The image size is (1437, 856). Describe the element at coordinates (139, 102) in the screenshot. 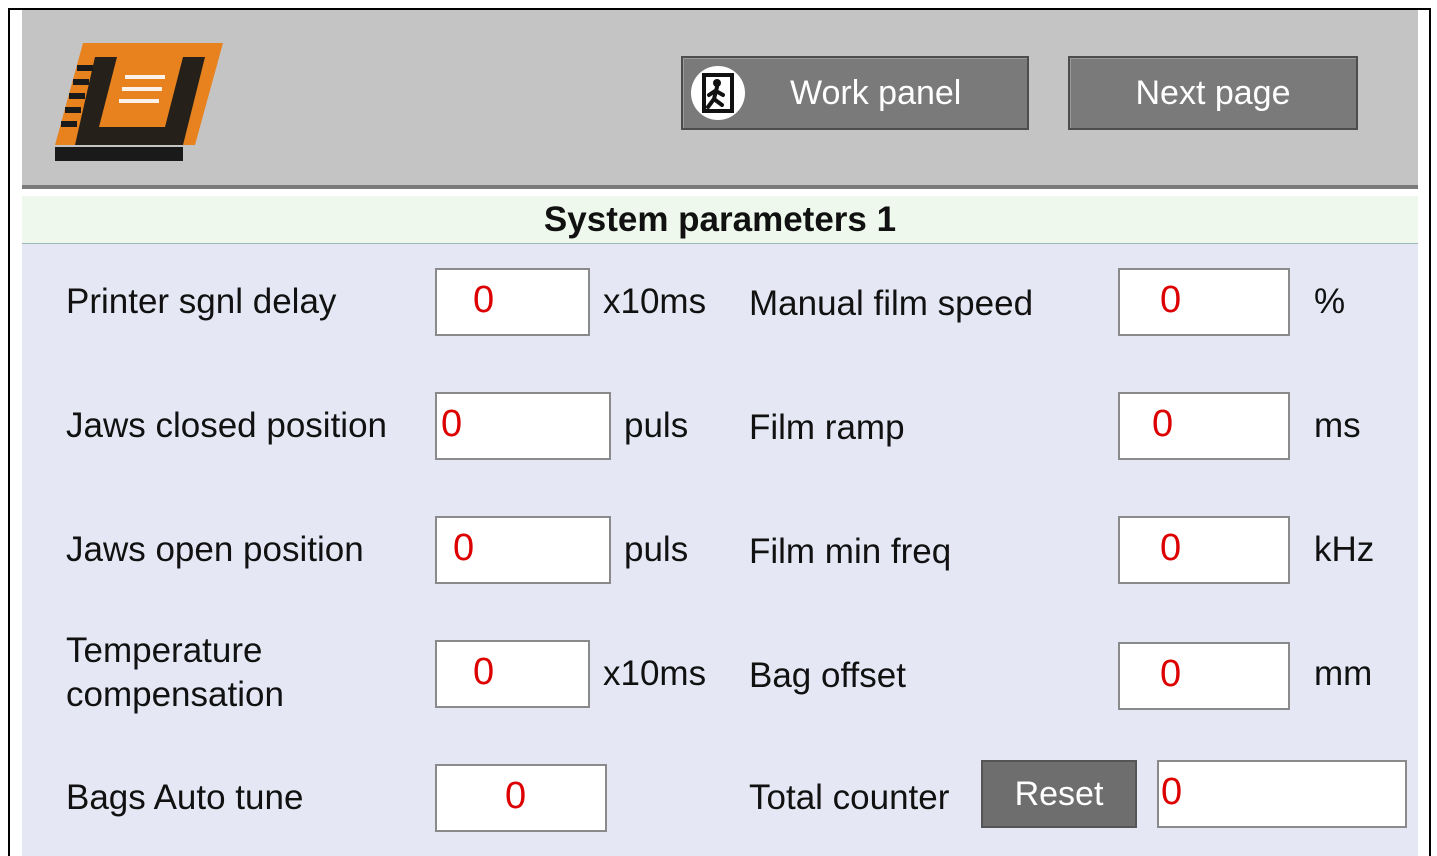

I see `company-logo` at that location.